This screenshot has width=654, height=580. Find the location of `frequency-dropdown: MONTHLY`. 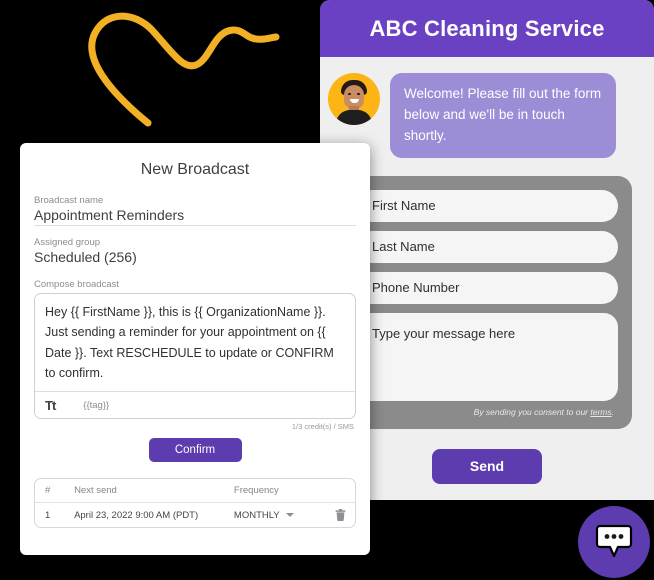

frequency-dropdown: MONTHLY is located at coordinates (280, 515).